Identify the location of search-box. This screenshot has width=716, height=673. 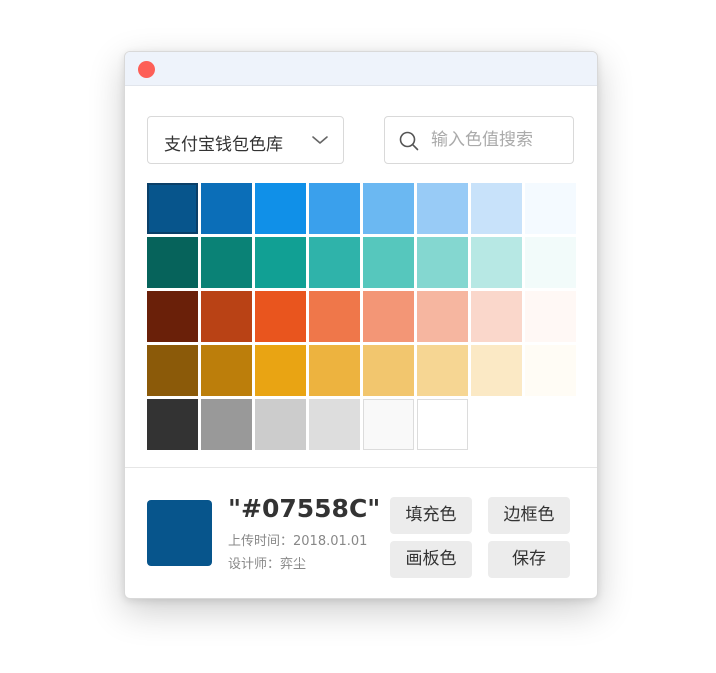
(479, 140).